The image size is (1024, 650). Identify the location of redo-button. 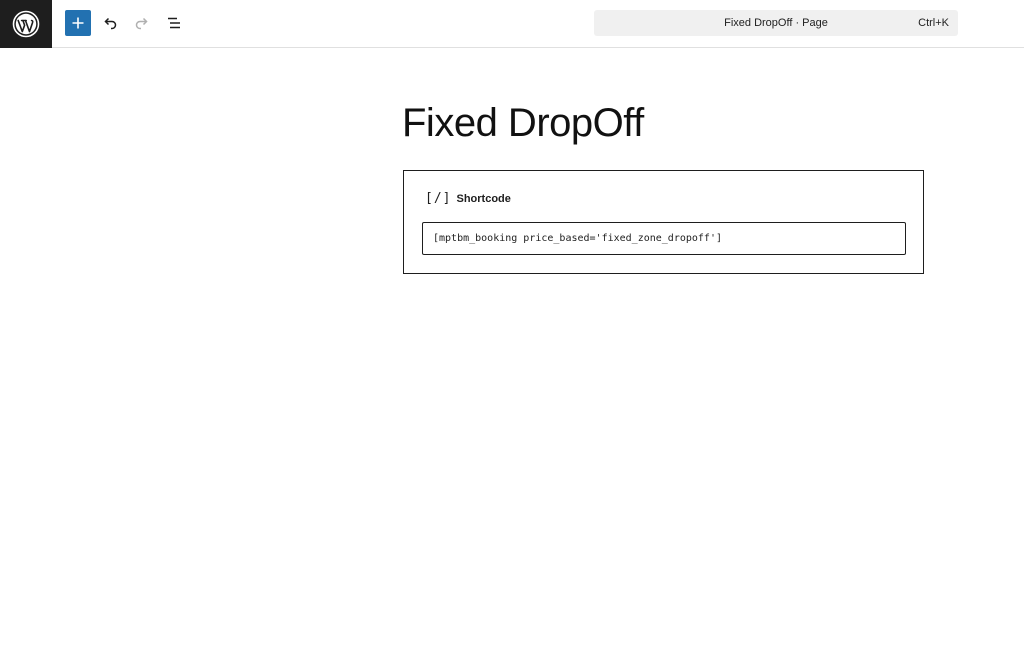
(142, 23).